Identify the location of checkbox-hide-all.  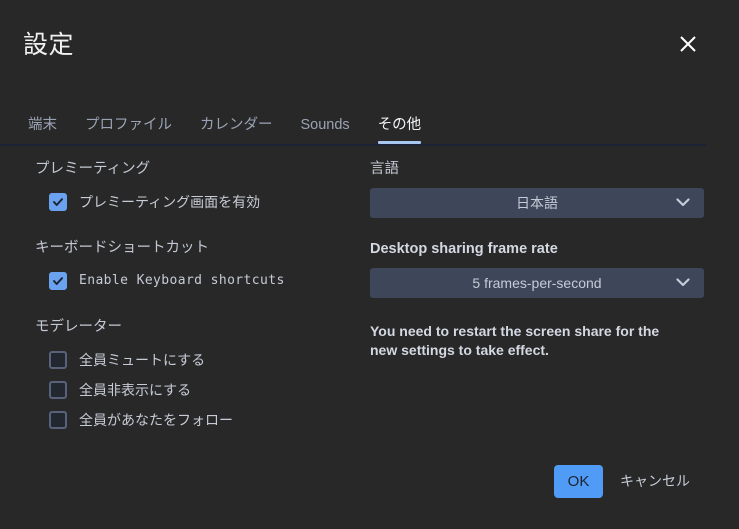
(58, 390).